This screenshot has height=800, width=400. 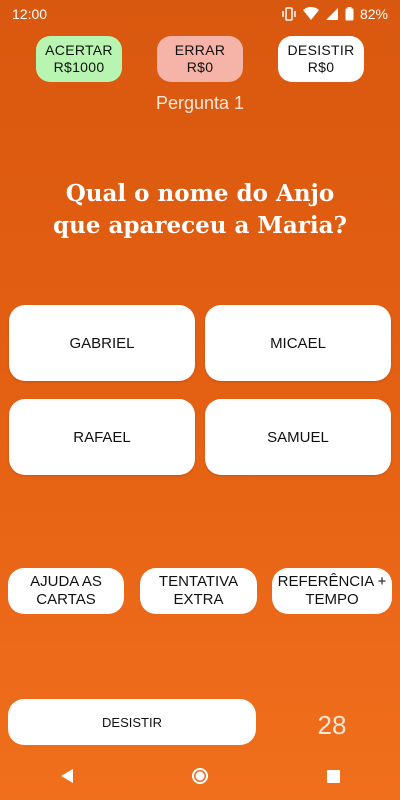 I want to click on reference-time-button: REFERÊNCIA + TEMPO, so click(x=332, y=591).